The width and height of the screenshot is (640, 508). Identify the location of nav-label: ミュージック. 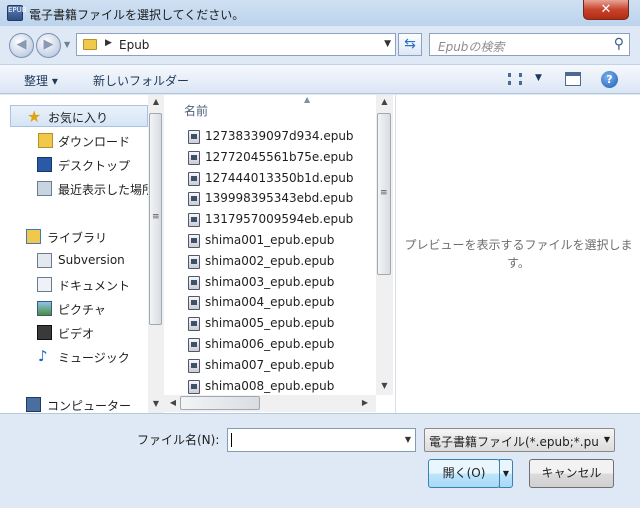
(94, 358).